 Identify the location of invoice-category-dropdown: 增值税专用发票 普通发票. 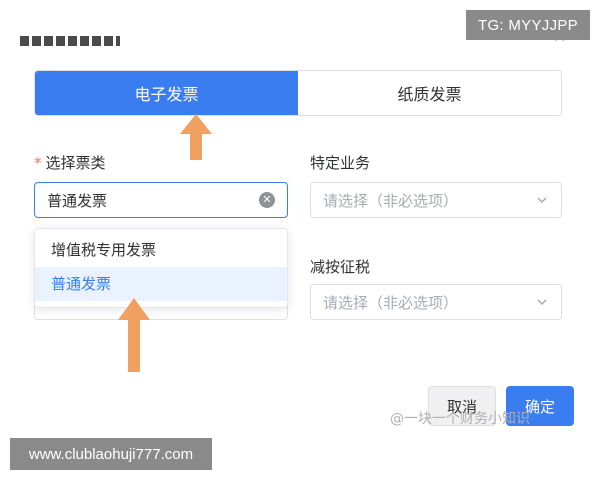
(161, 268).